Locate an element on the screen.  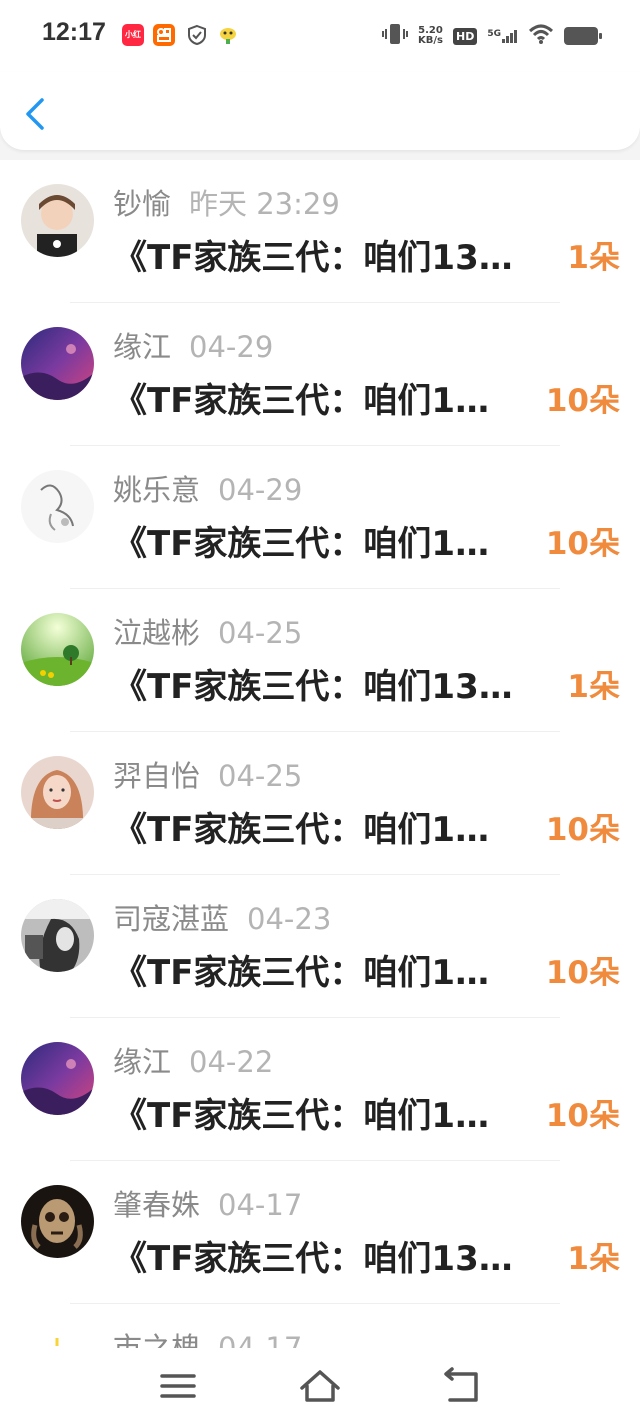
user-name: 钞愉 is located at coordinates (142, 204).